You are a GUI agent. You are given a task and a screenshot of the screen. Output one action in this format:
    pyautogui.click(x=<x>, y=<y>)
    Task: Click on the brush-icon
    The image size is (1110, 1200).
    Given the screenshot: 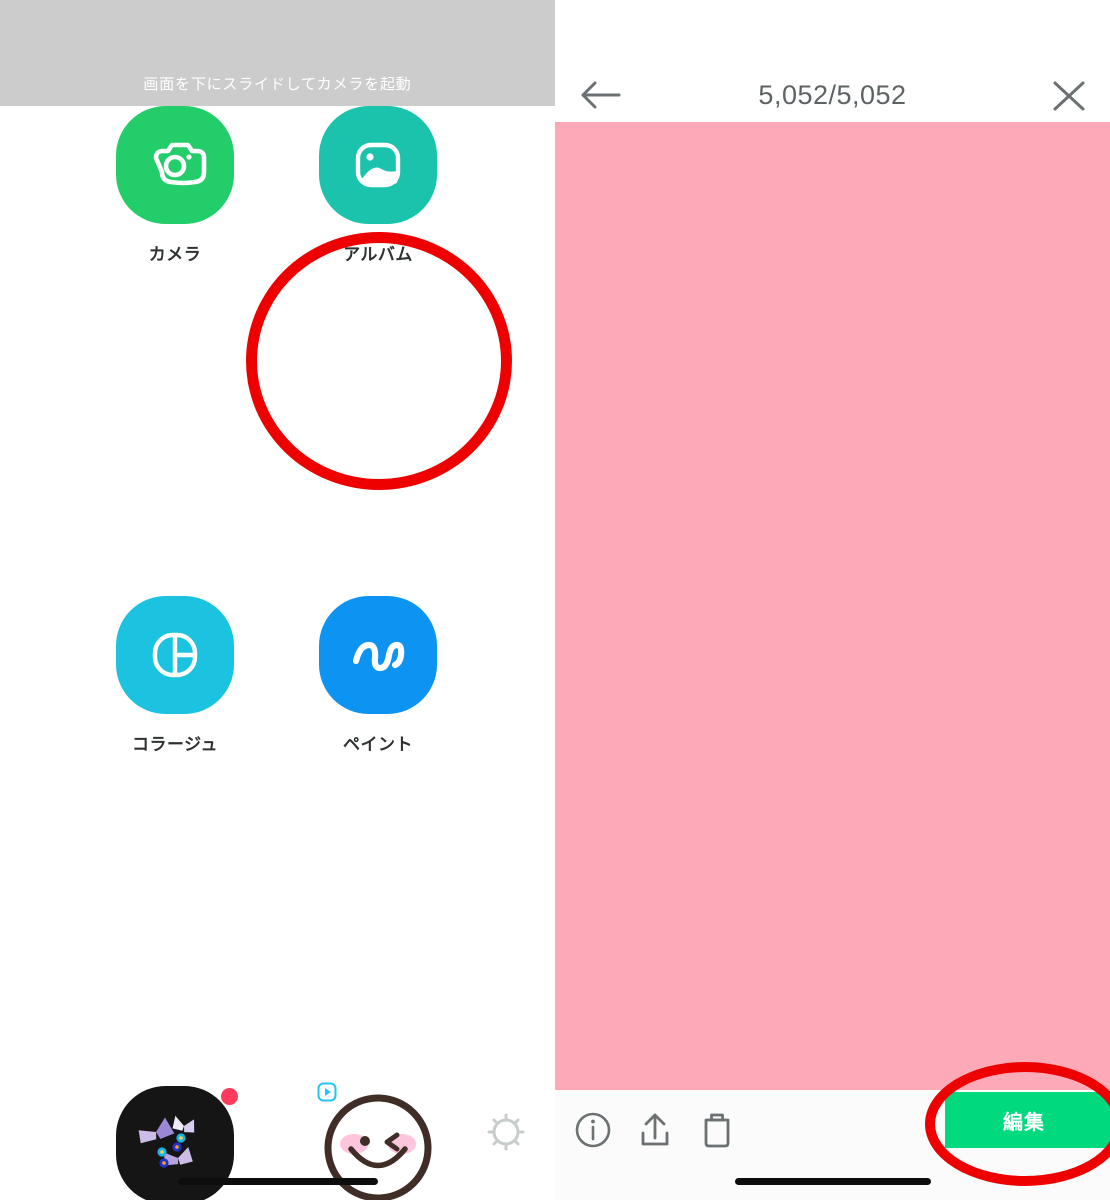 What is the action you would take?
    pyautogui.click(x=378, y=655)
    